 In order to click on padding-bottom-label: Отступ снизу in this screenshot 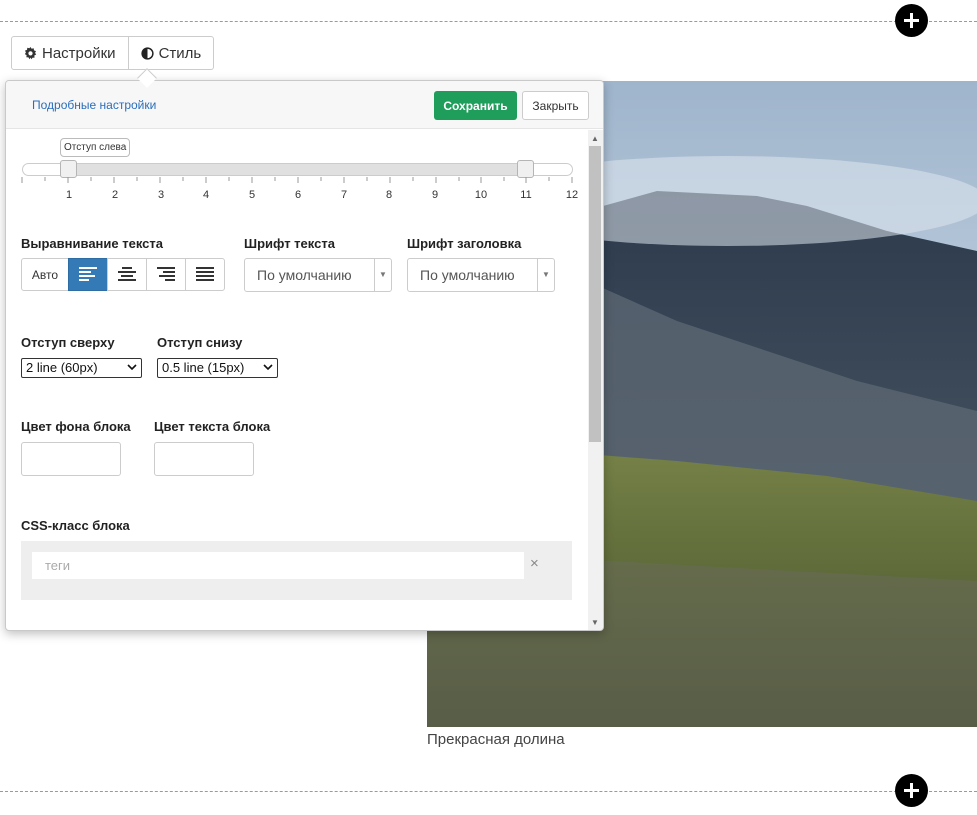, I will do `click(200, 342)`.